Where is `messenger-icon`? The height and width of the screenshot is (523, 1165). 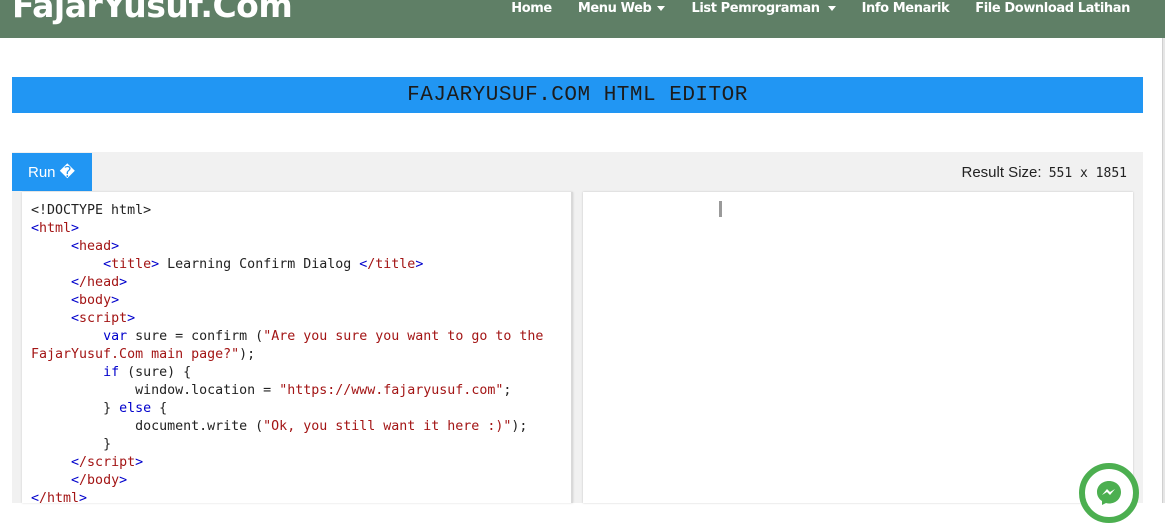
messenger-icon is located at coordinates (1109, 493).